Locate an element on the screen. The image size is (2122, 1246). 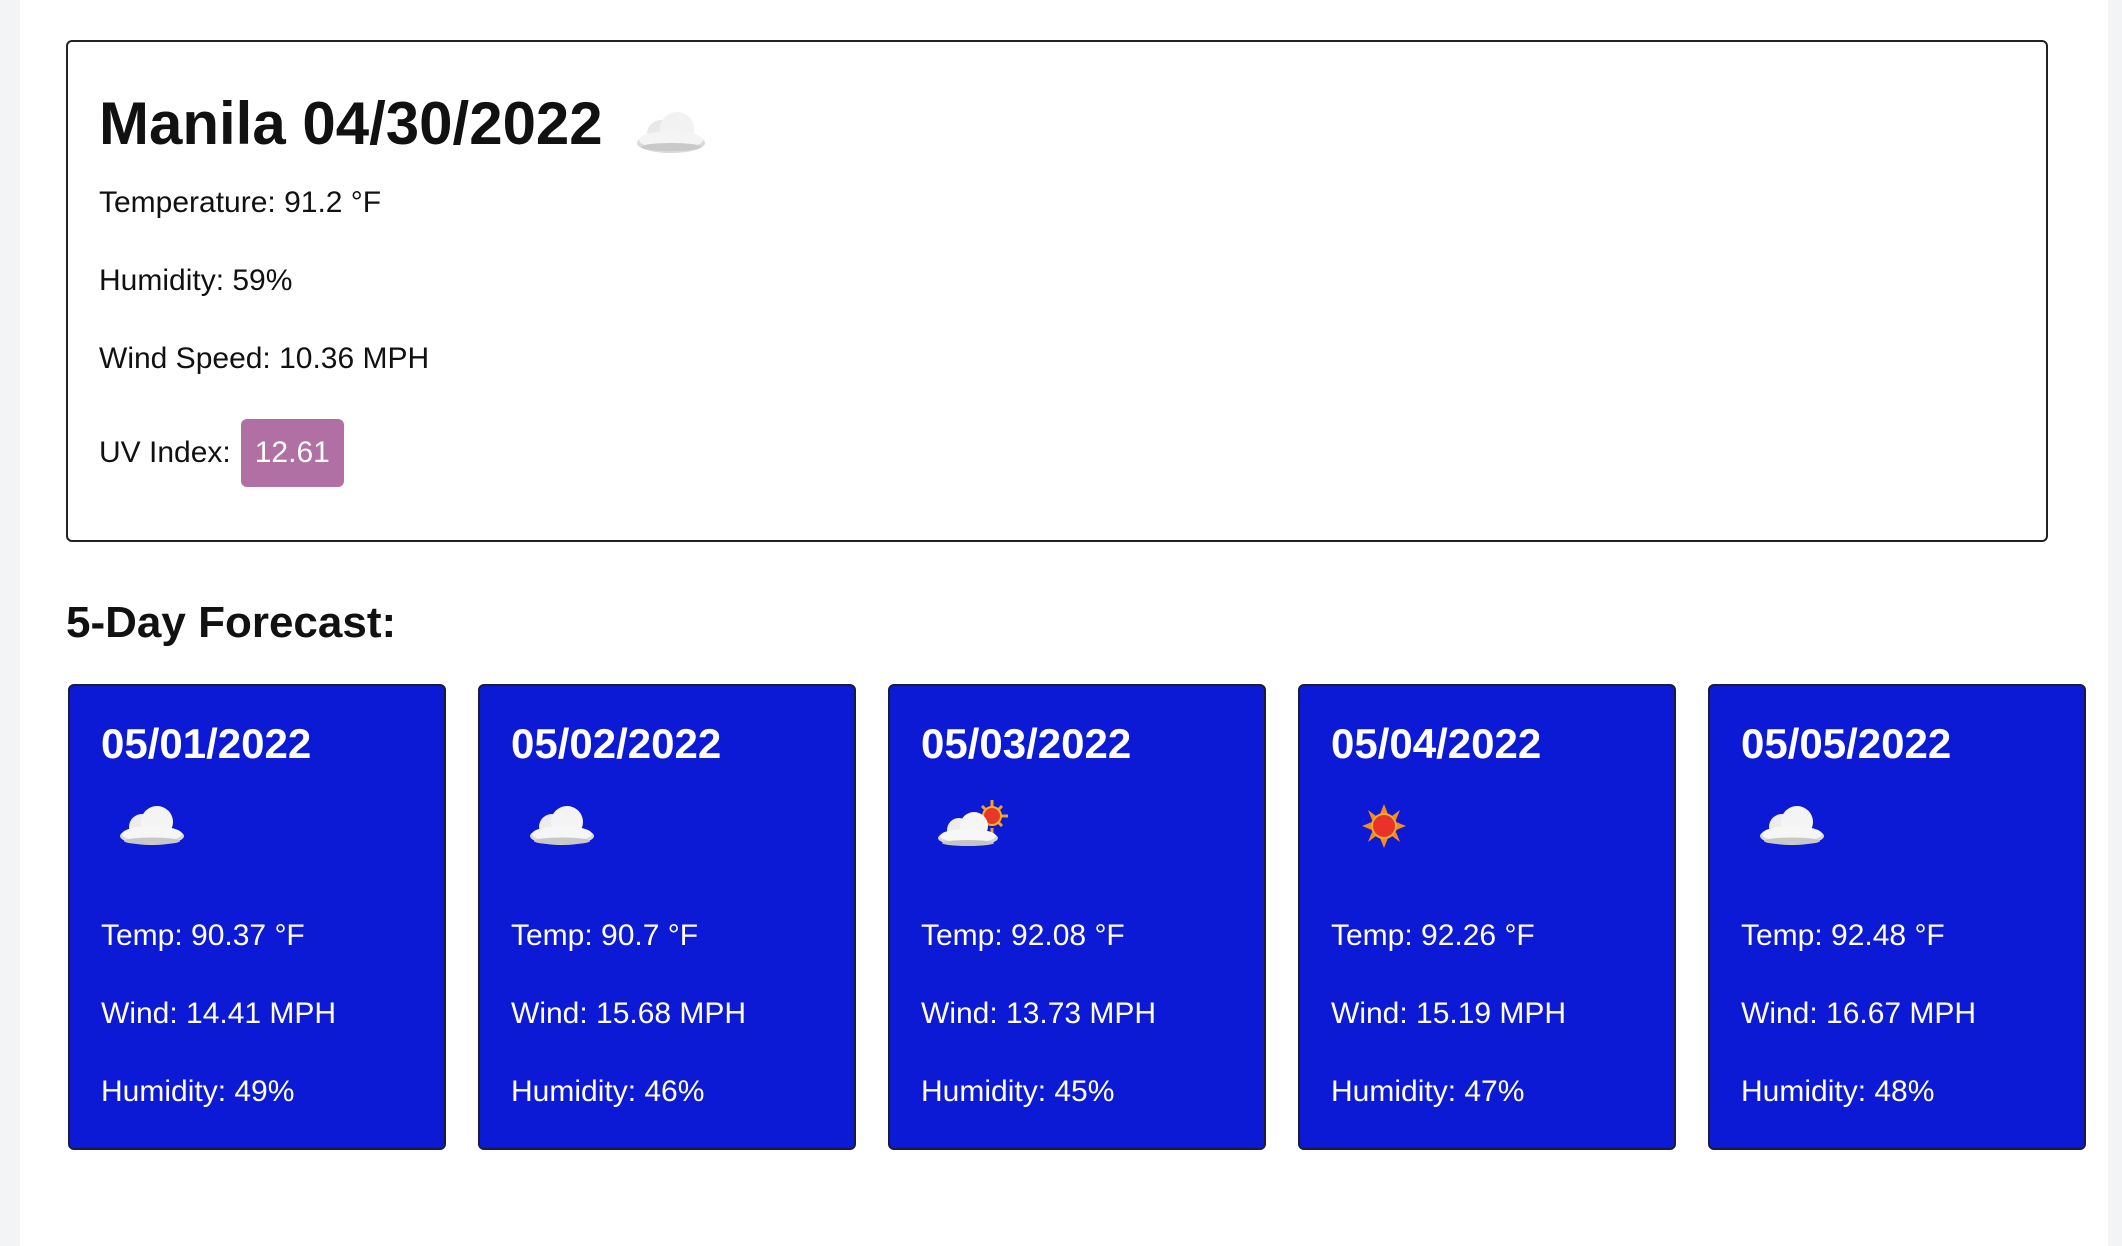
left-gutter is located at coordinates (10, 623).